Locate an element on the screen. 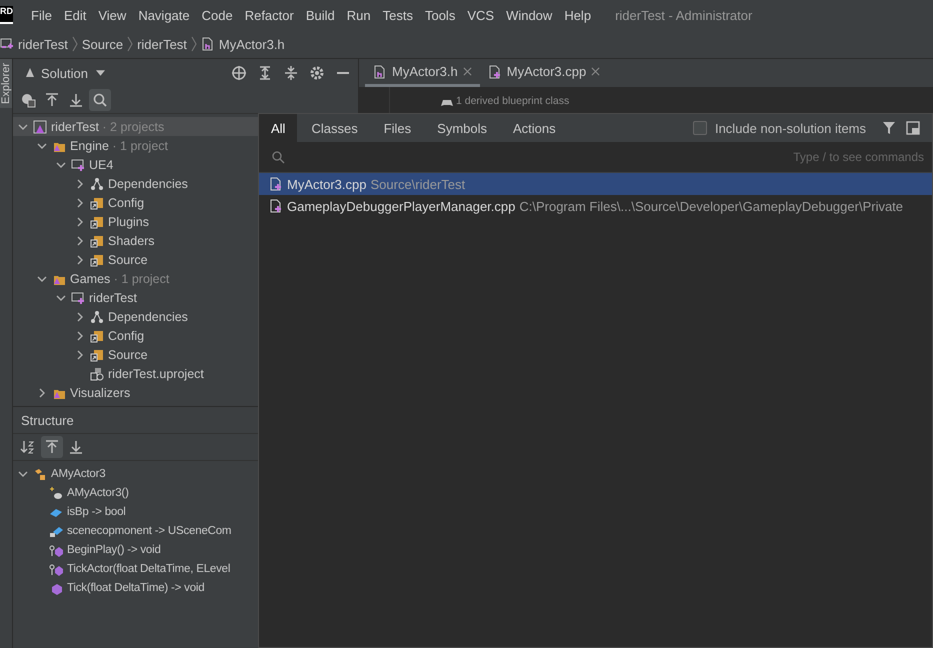  menu-item: Run is located at coordinates (358, 15).